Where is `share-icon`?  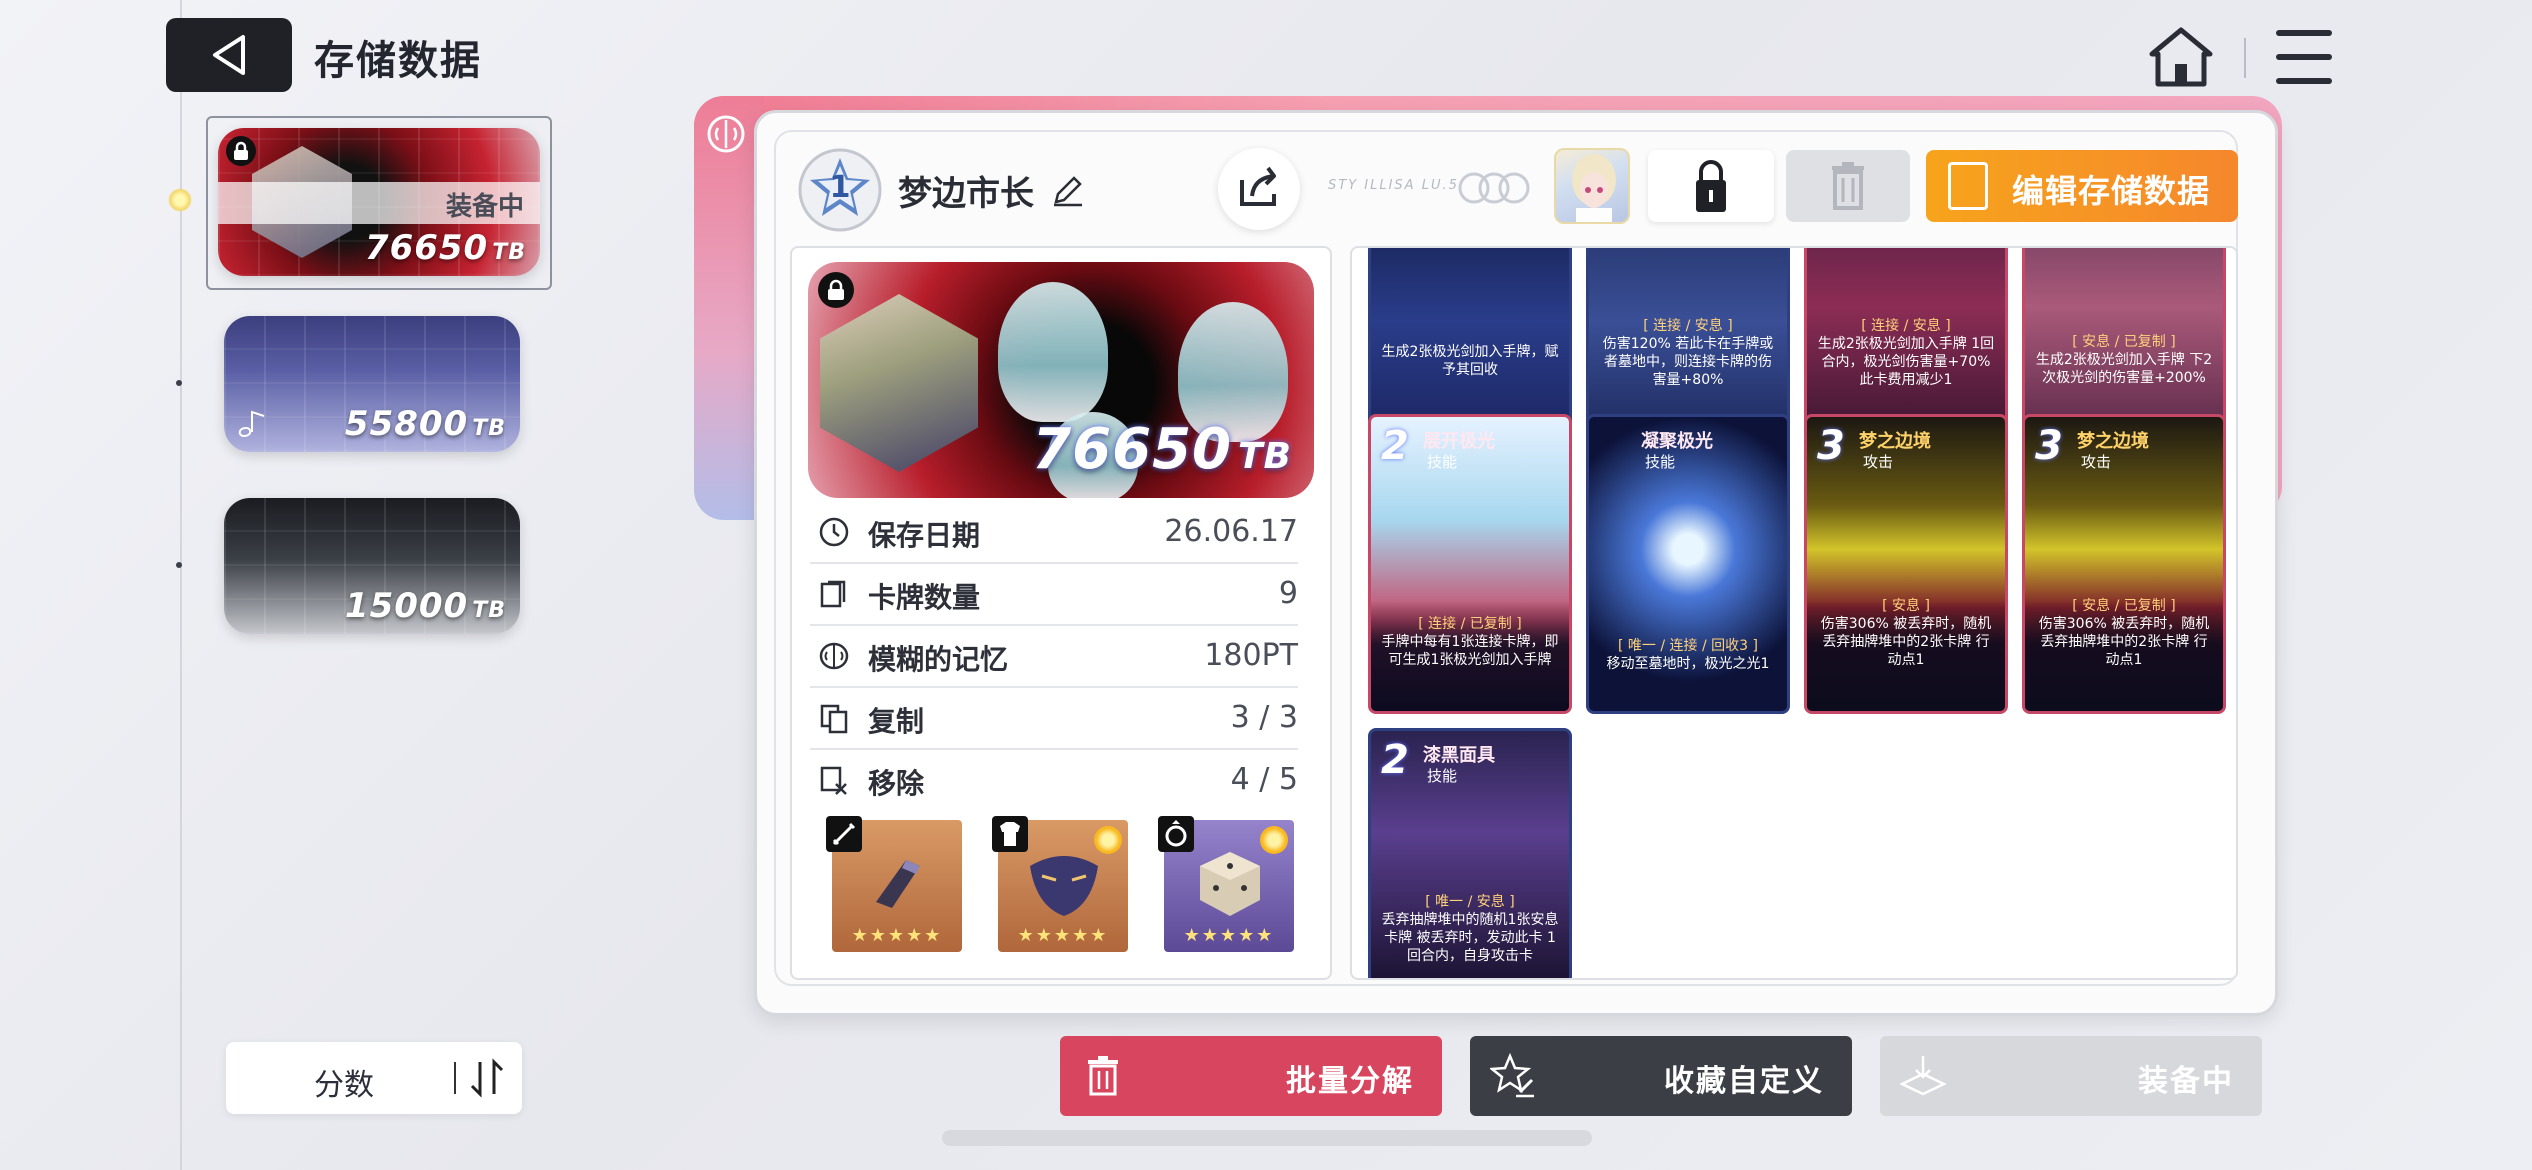 share-icon is located at coordinates (1258, 186).